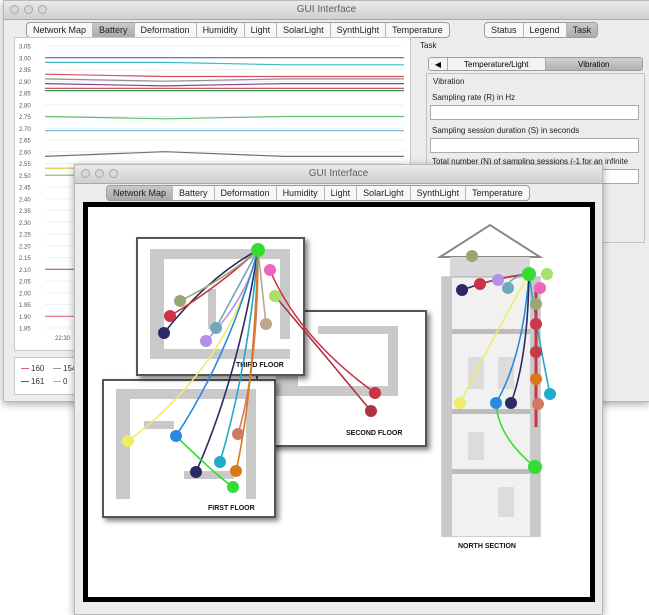 The height and width of the screenshot is (615, 649). What do you see at coordinates (63, 339) in the screenshot?
I see `x-tick-label: 22:30` at bounding box center [63, 339].